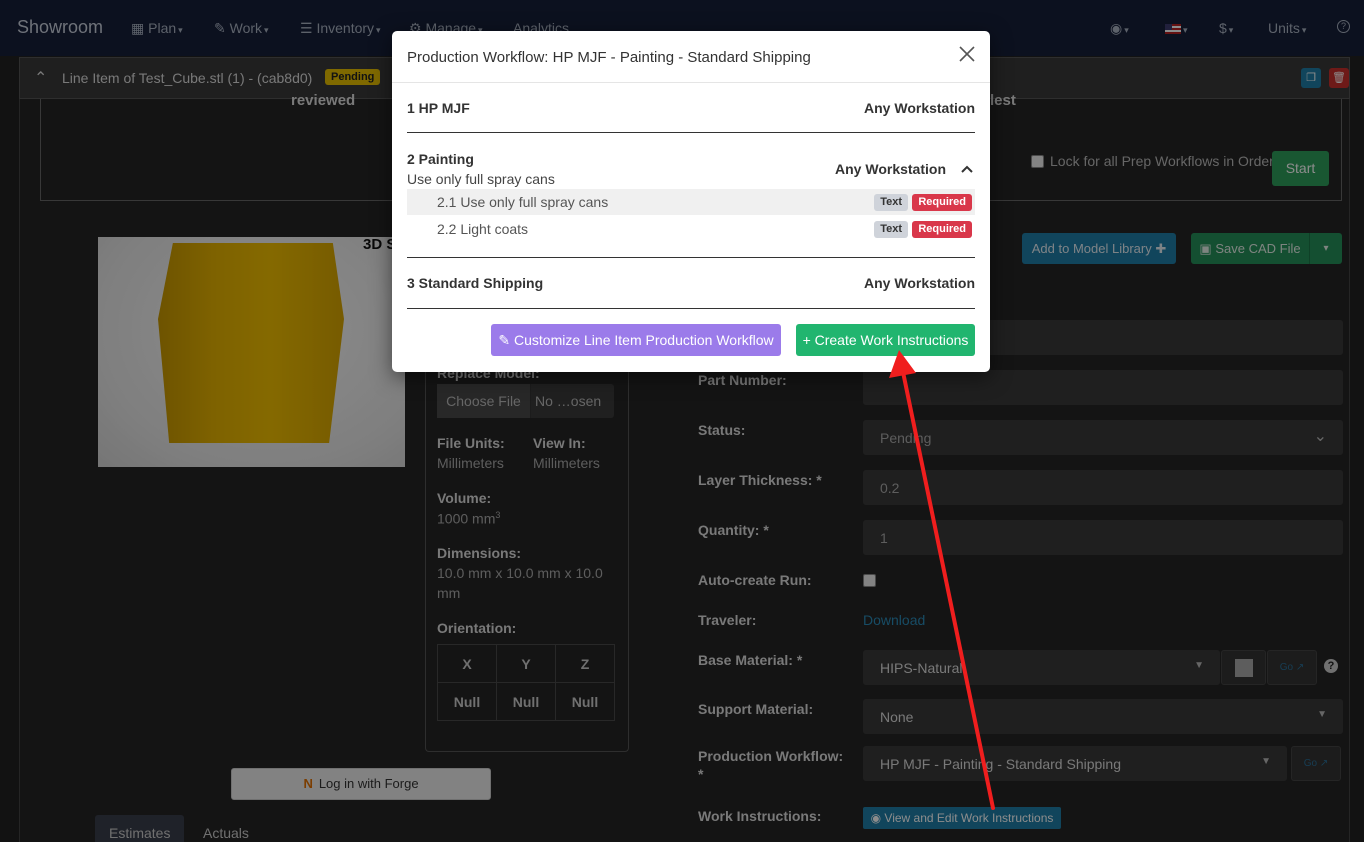 Image resolution: width=1364 pixels, height=842 pixels. What do you see at coordinates (885, 340) in the screenshot?
I see `create-work-instructions-button: + Create Work Instructions` at bounding box center [885, 340].